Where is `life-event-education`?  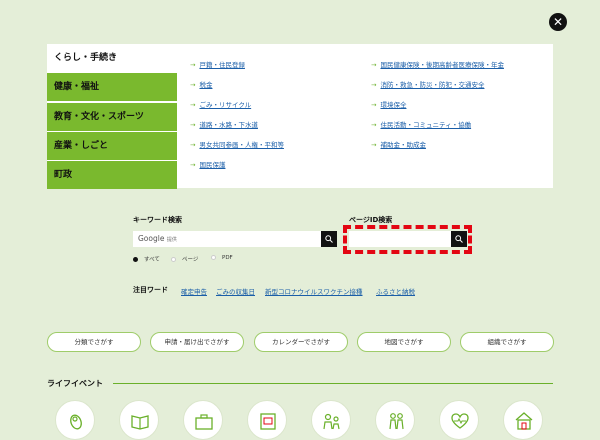 life-event-education is located at coordinates (139, 420).